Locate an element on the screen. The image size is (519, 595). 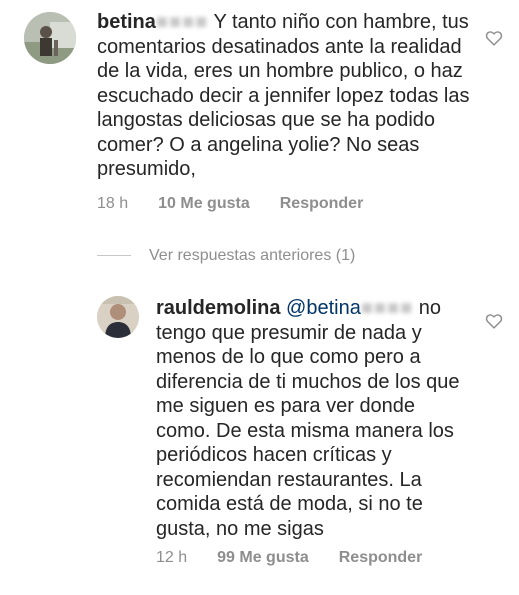
mention-link: @betina is located at coordinates (323, 308).